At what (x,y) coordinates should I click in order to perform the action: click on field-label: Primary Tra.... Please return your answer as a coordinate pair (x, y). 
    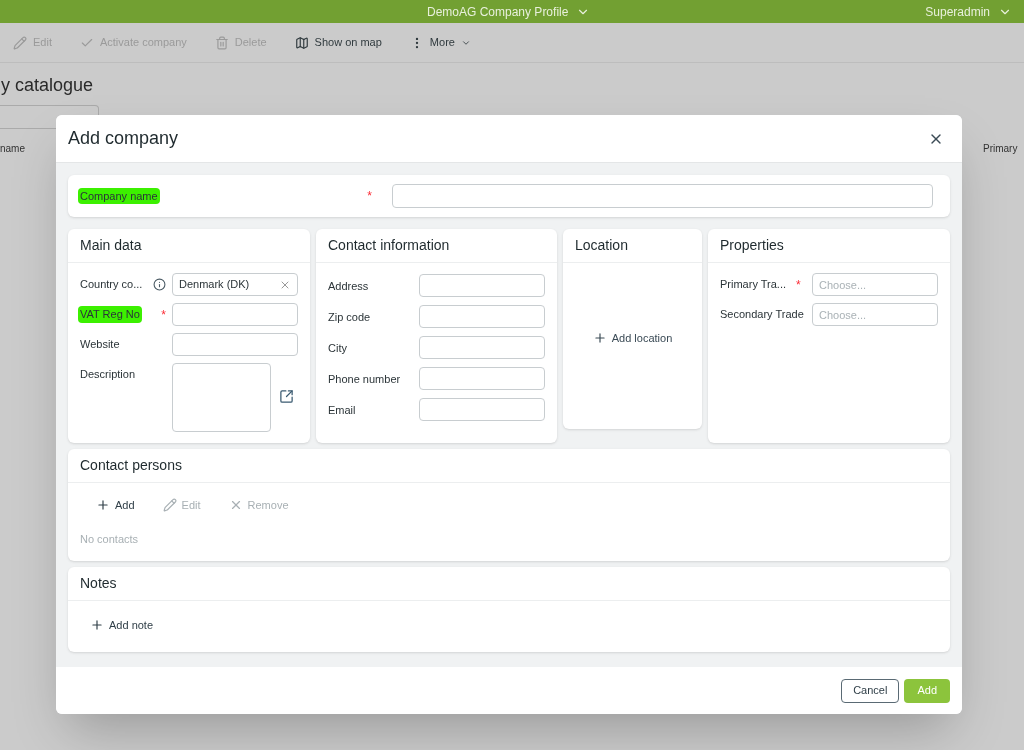
    Looking at the image, I should click on (753, 285).